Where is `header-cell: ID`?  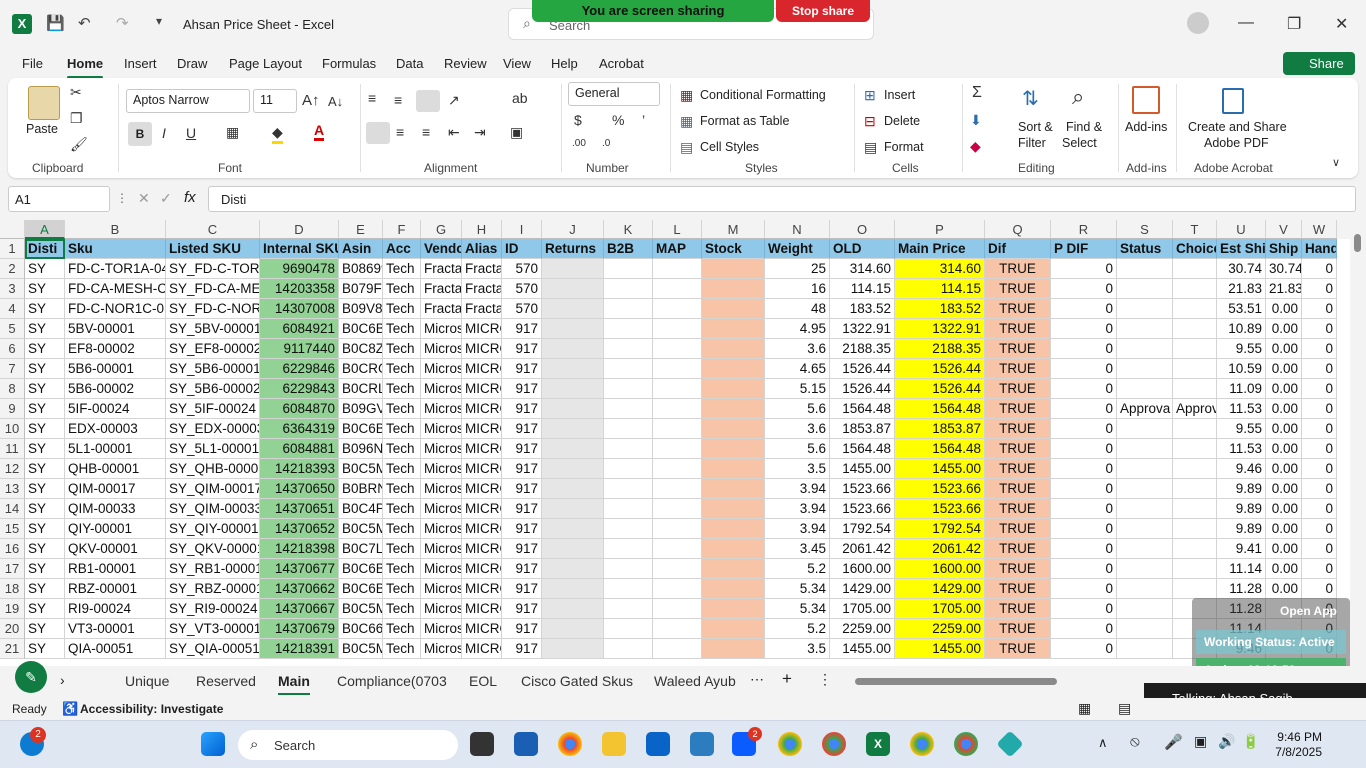
header-cell: ID is located at coordinates (522, 249).